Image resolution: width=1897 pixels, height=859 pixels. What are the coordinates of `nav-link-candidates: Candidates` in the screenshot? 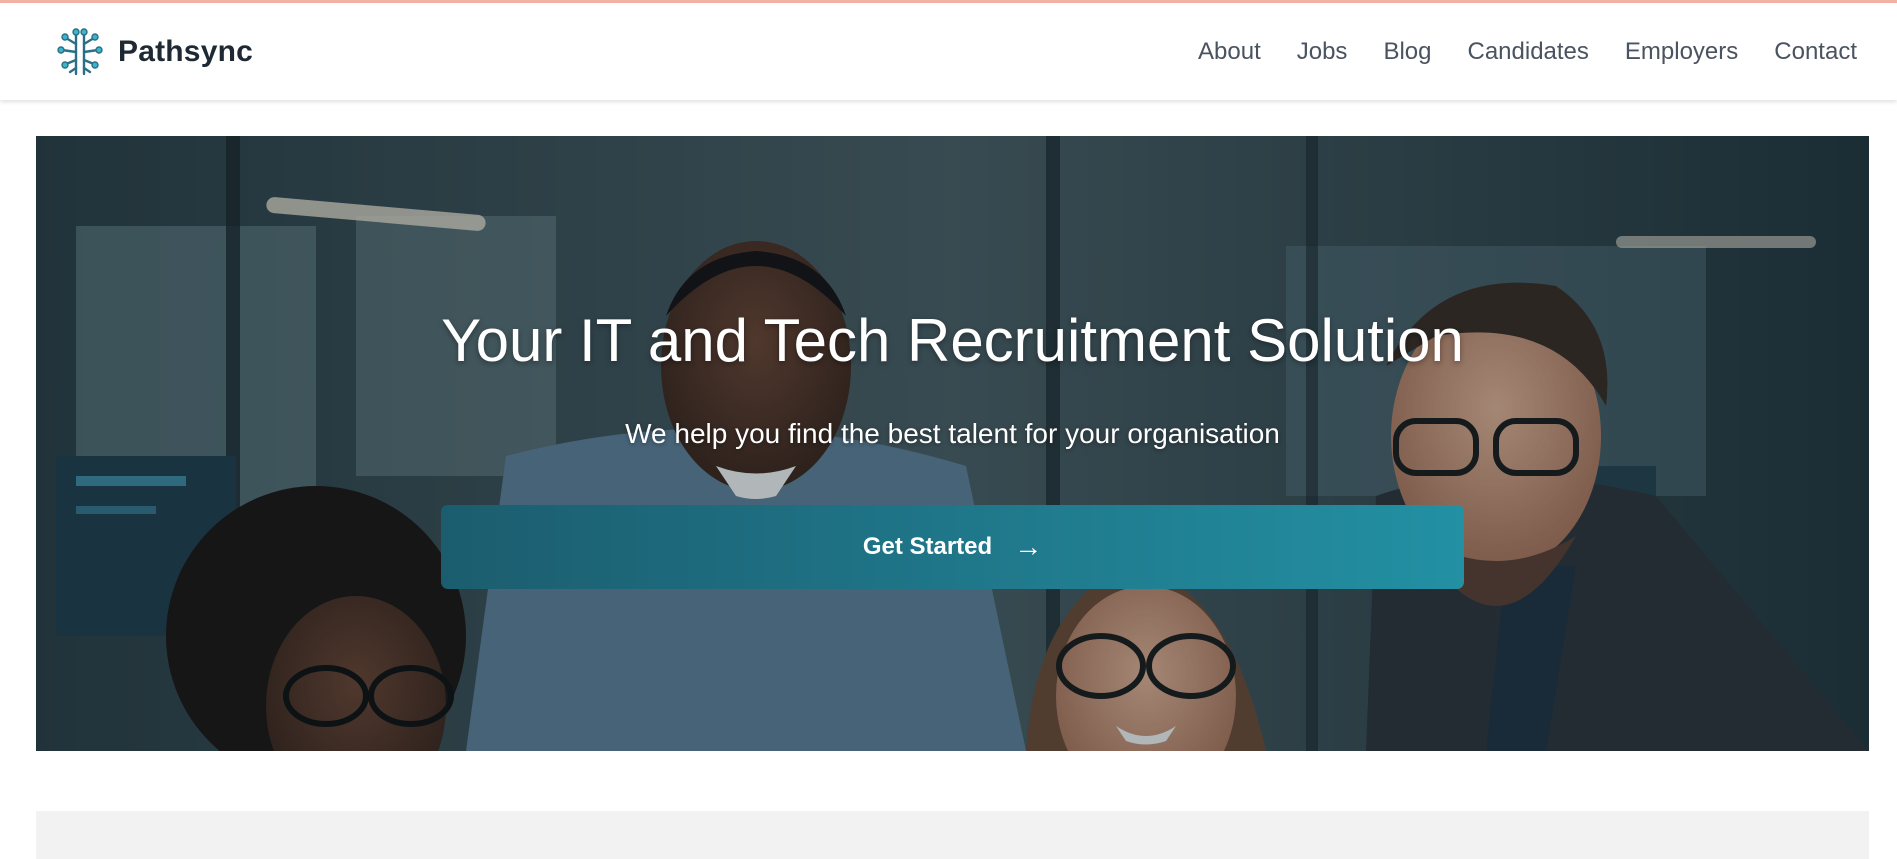 It's located at (1527, 52).